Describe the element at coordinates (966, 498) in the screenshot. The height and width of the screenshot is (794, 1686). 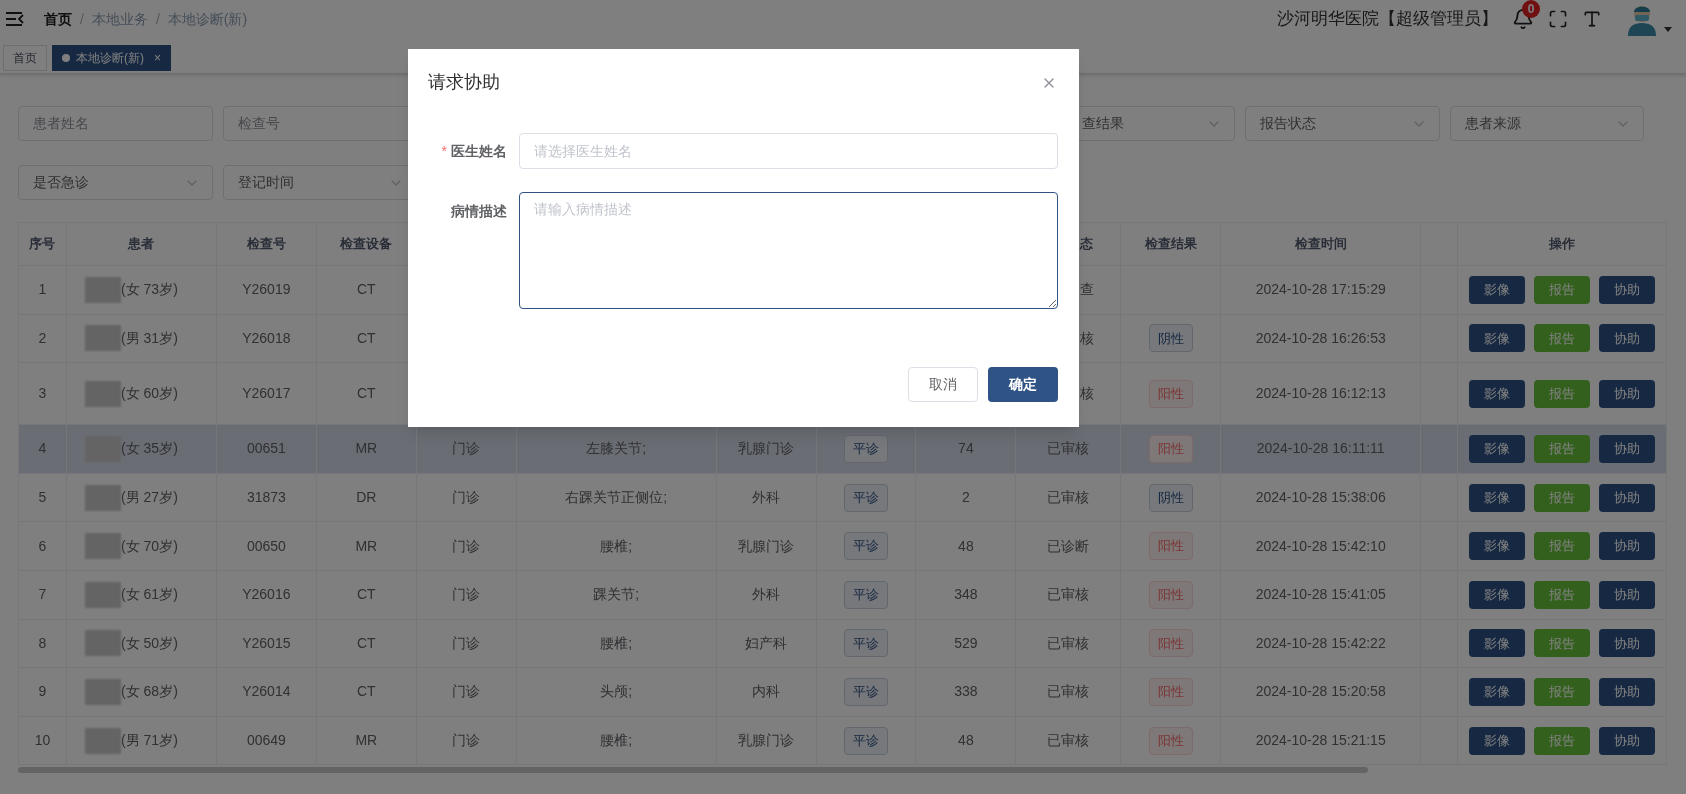
I see `table-cell-text: 2` at that location.